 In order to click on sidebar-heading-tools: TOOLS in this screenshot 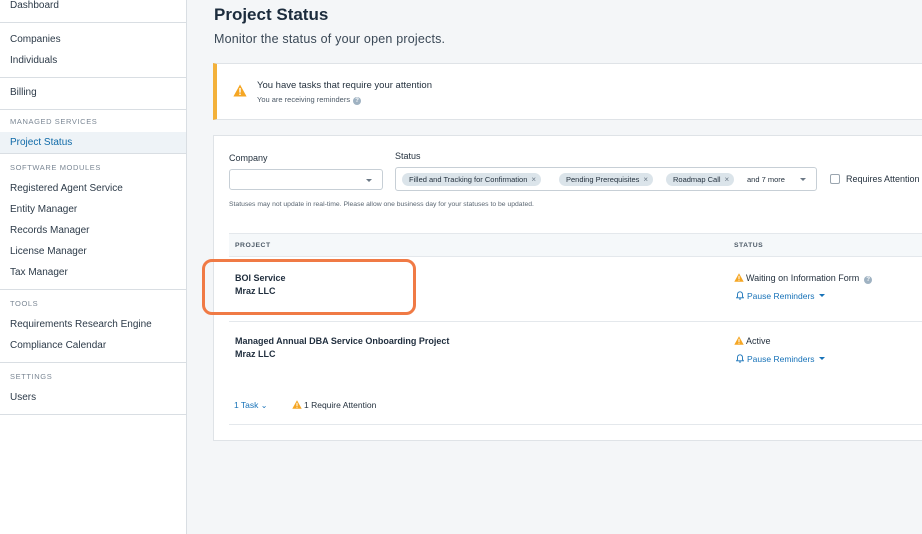, I will do `click(24, 303)`.